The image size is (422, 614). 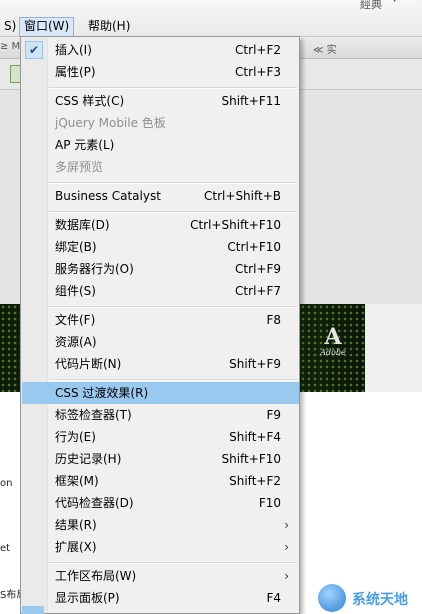 What do you see at coordinates (258, 50) in the screenshot?
I see `menu-item-shortcut: Ctrl+F2` at bounding box center [258, 50].